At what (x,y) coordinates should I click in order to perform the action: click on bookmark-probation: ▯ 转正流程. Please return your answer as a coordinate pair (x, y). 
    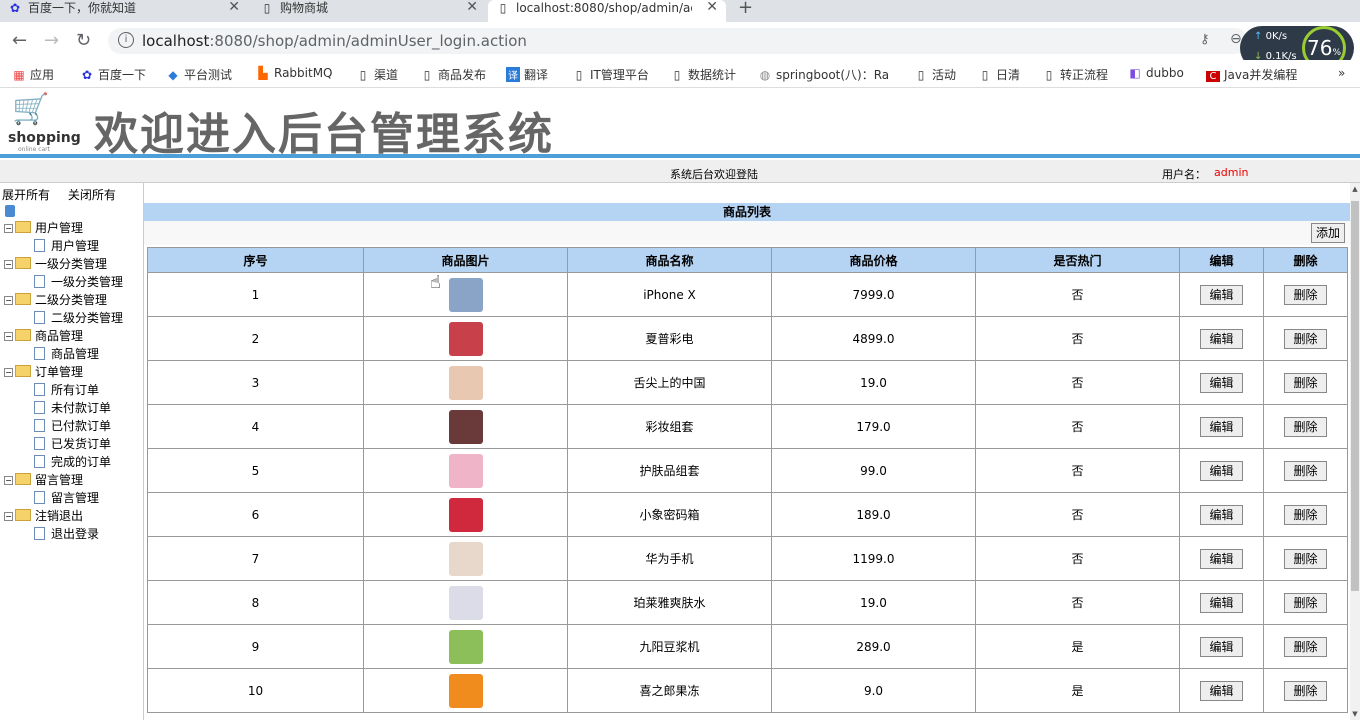
    Looking at the image, I should click on (1075, 74).